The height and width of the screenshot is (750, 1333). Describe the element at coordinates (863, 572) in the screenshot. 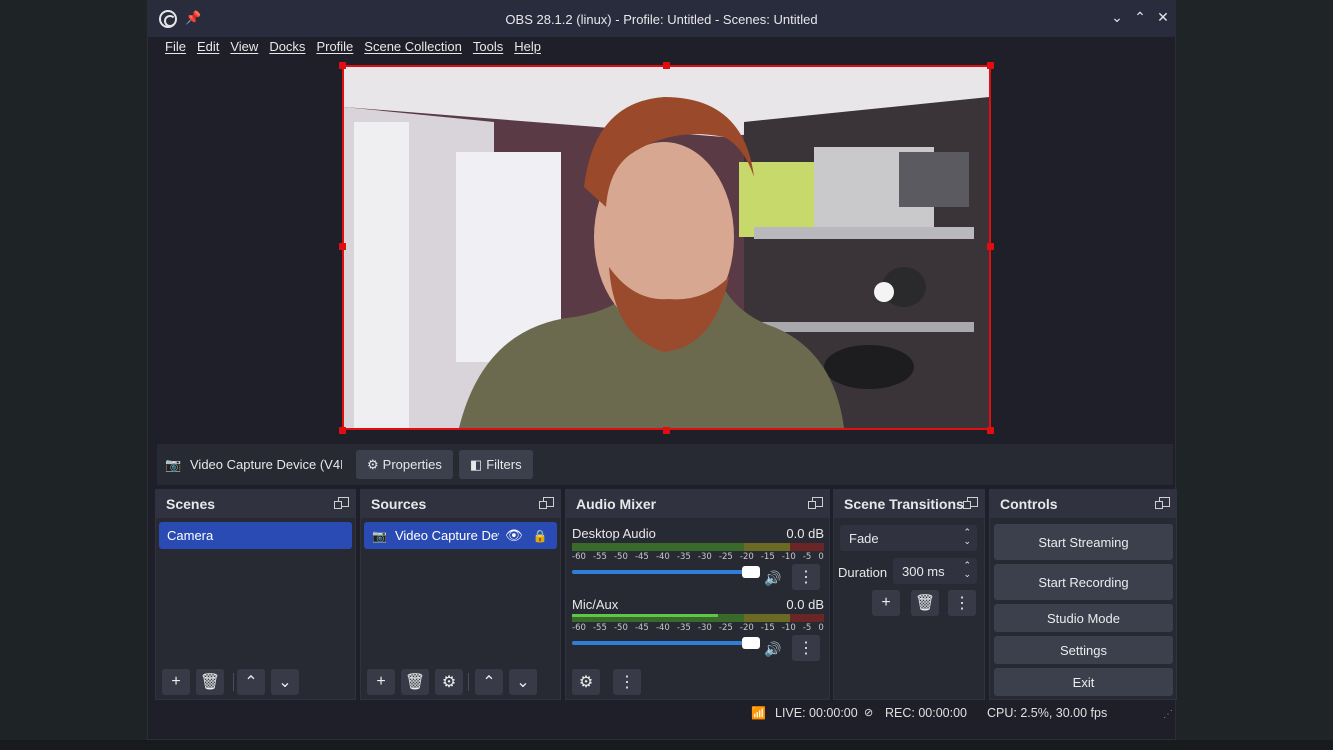

I see `duration-label: Duration` at that location.